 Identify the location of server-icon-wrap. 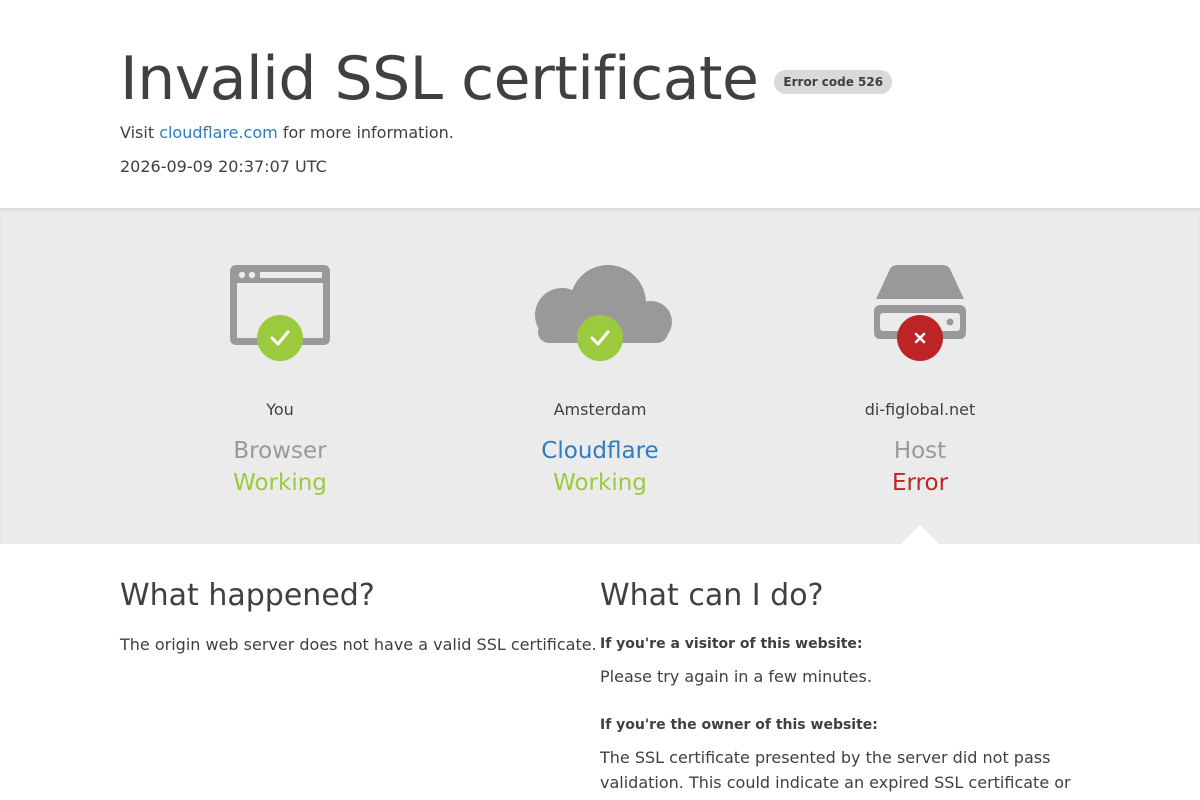
(920, 325).